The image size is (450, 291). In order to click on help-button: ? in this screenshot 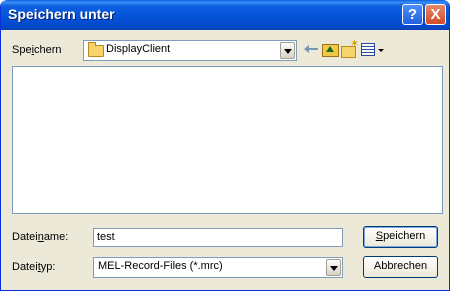, I will do `click(412, 14)`.